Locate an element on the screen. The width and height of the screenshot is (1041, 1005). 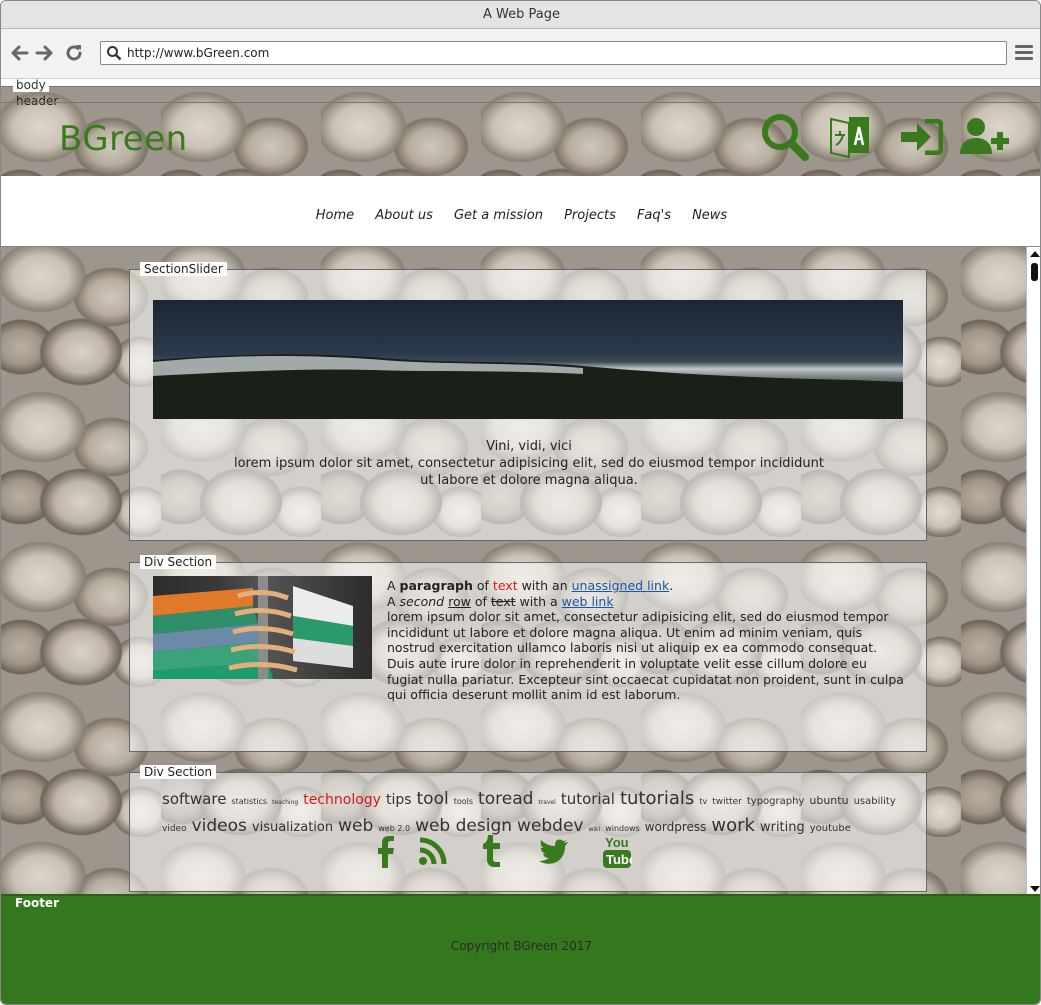
address-bar: http://www.bGreen.com is located at coordinates (553, 53).